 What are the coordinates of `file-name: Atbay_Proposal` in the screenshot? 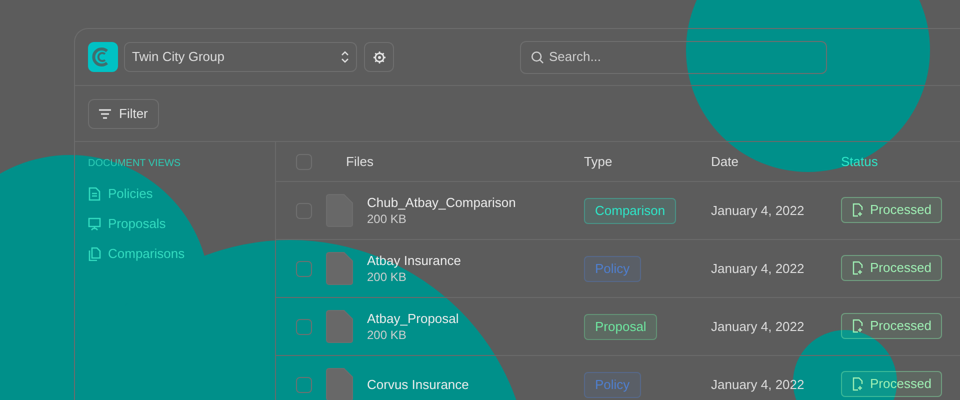 It's located at (413, 318).